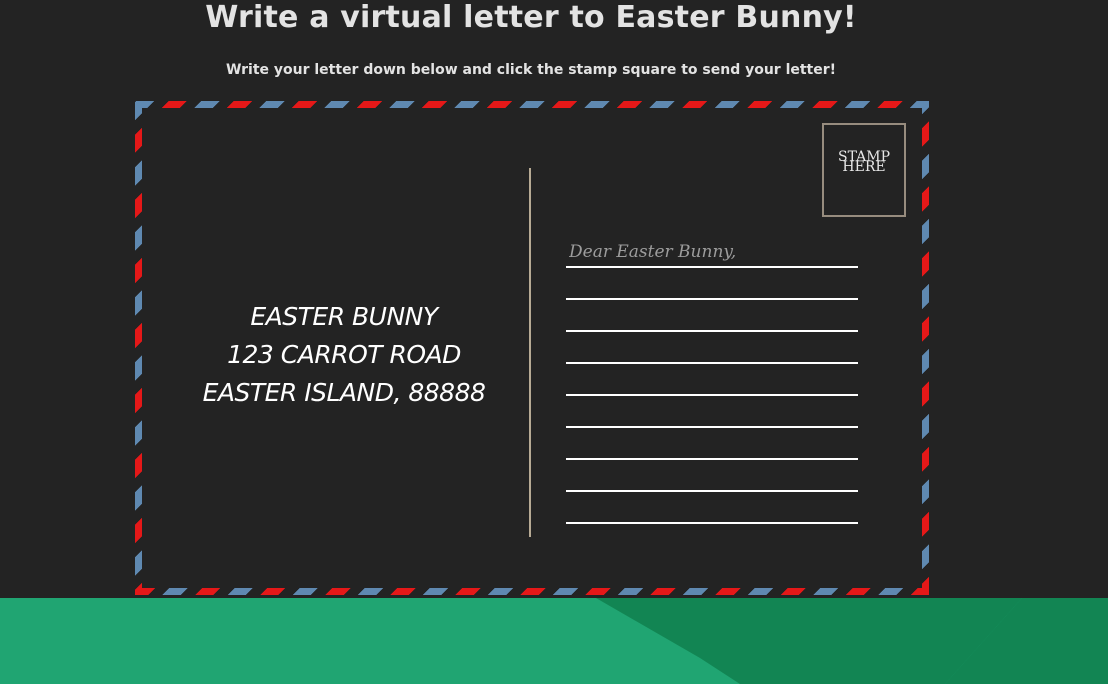 The height and width of the screenshot is (684, 1108). Describe the element at coordinates (530, 352) in the screenshot. I see `postcard-divider` at that location.